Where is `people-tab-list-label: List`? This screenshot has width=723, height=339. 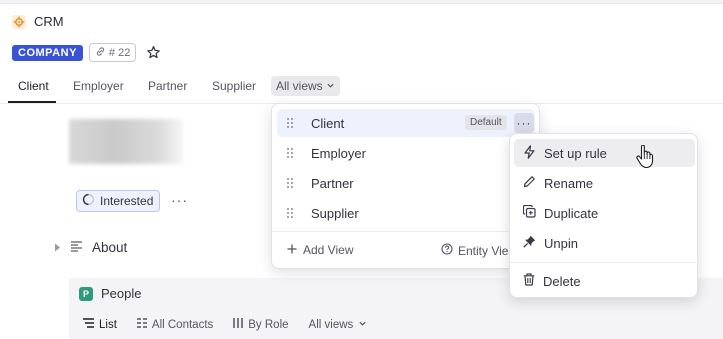
people-tab-list-label: List is located at coordinates (108, 324).